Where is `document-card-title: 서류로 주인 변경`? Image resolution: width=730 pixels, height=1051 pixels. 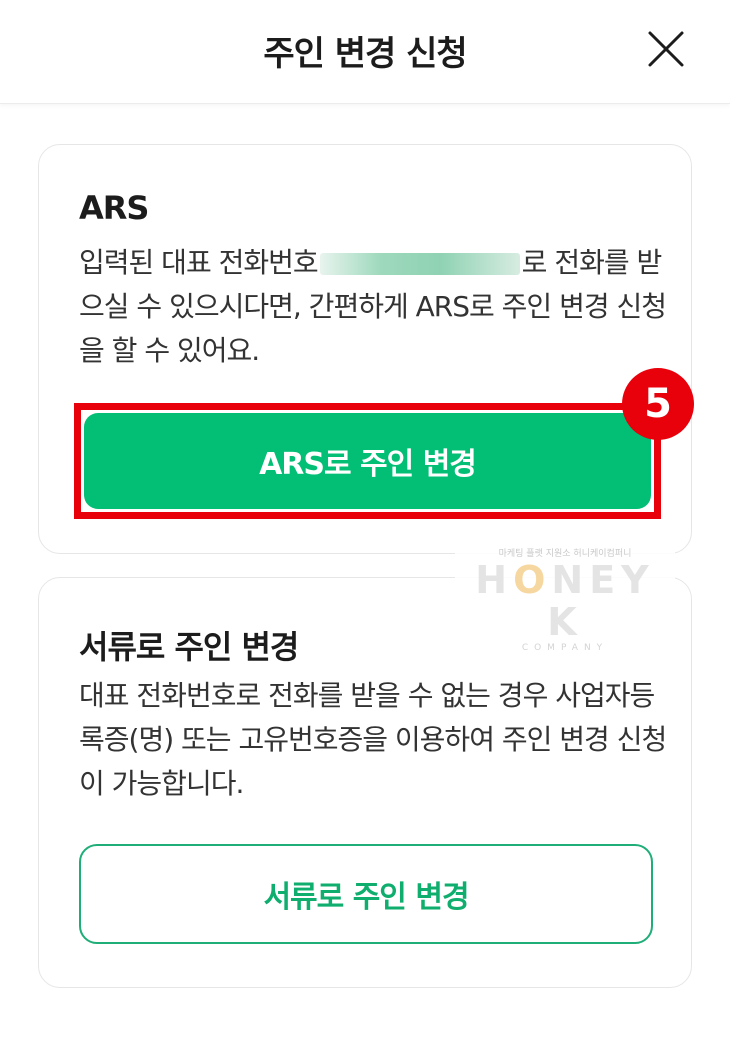 document-card-title: 서류로 주인 변경 is located at coordinates (189, 647).